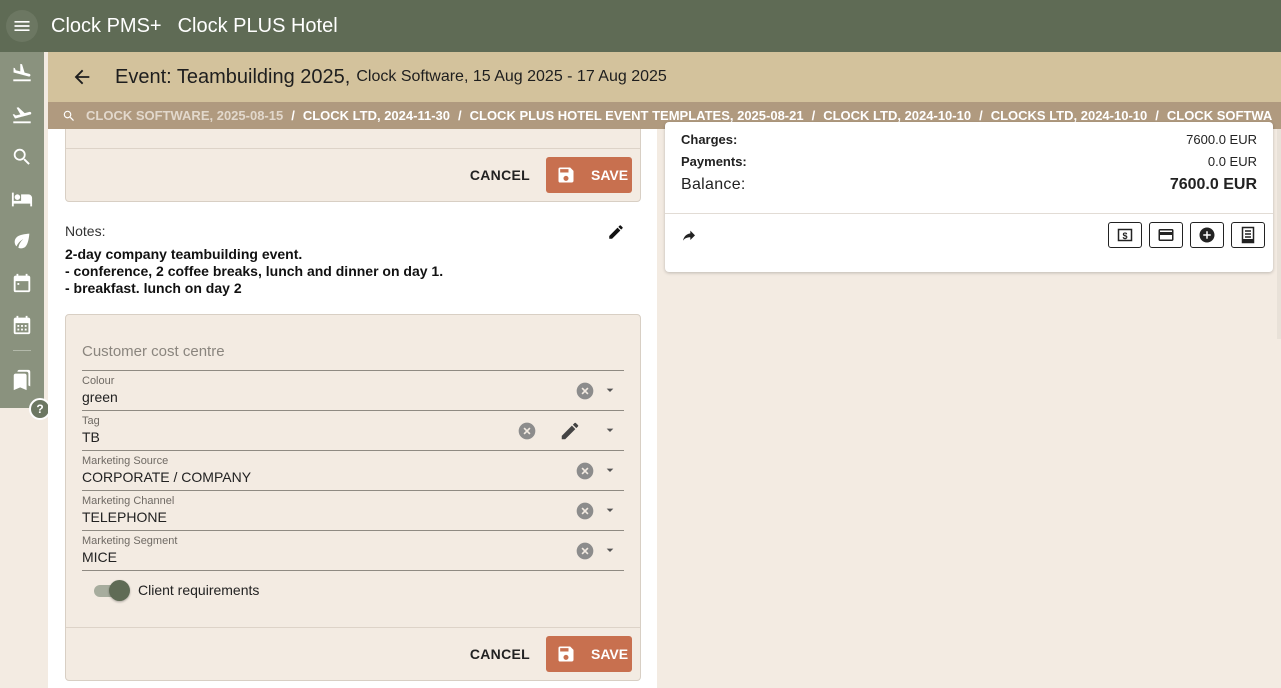 The image size is (1281, 688). What do you see at coordinates (353, 391) in the screenshot?
I see `colour-field: Colour green` at bounding box center [353, 391].